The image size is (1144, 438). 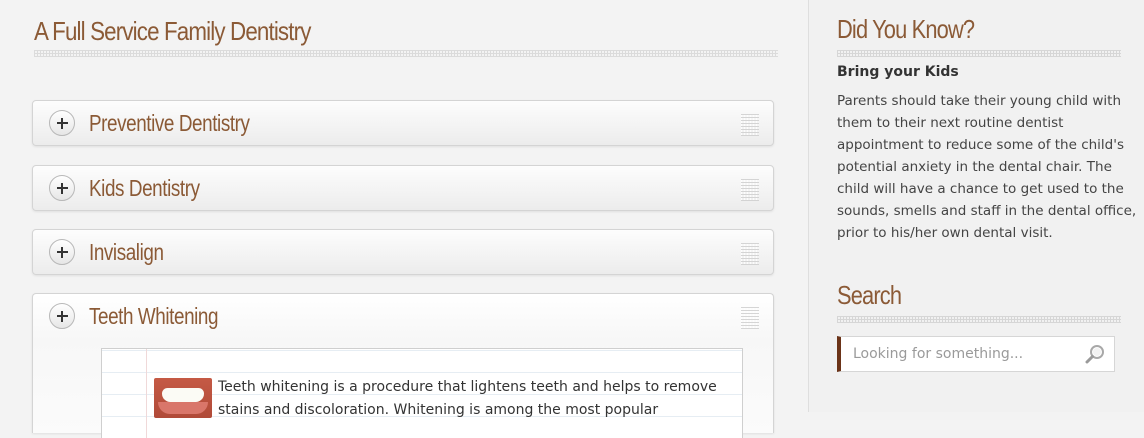 What do you see at coordinates (979, 53) in the screenshot?
I see `did-you-know-divider` at bounding box center [979, 53].